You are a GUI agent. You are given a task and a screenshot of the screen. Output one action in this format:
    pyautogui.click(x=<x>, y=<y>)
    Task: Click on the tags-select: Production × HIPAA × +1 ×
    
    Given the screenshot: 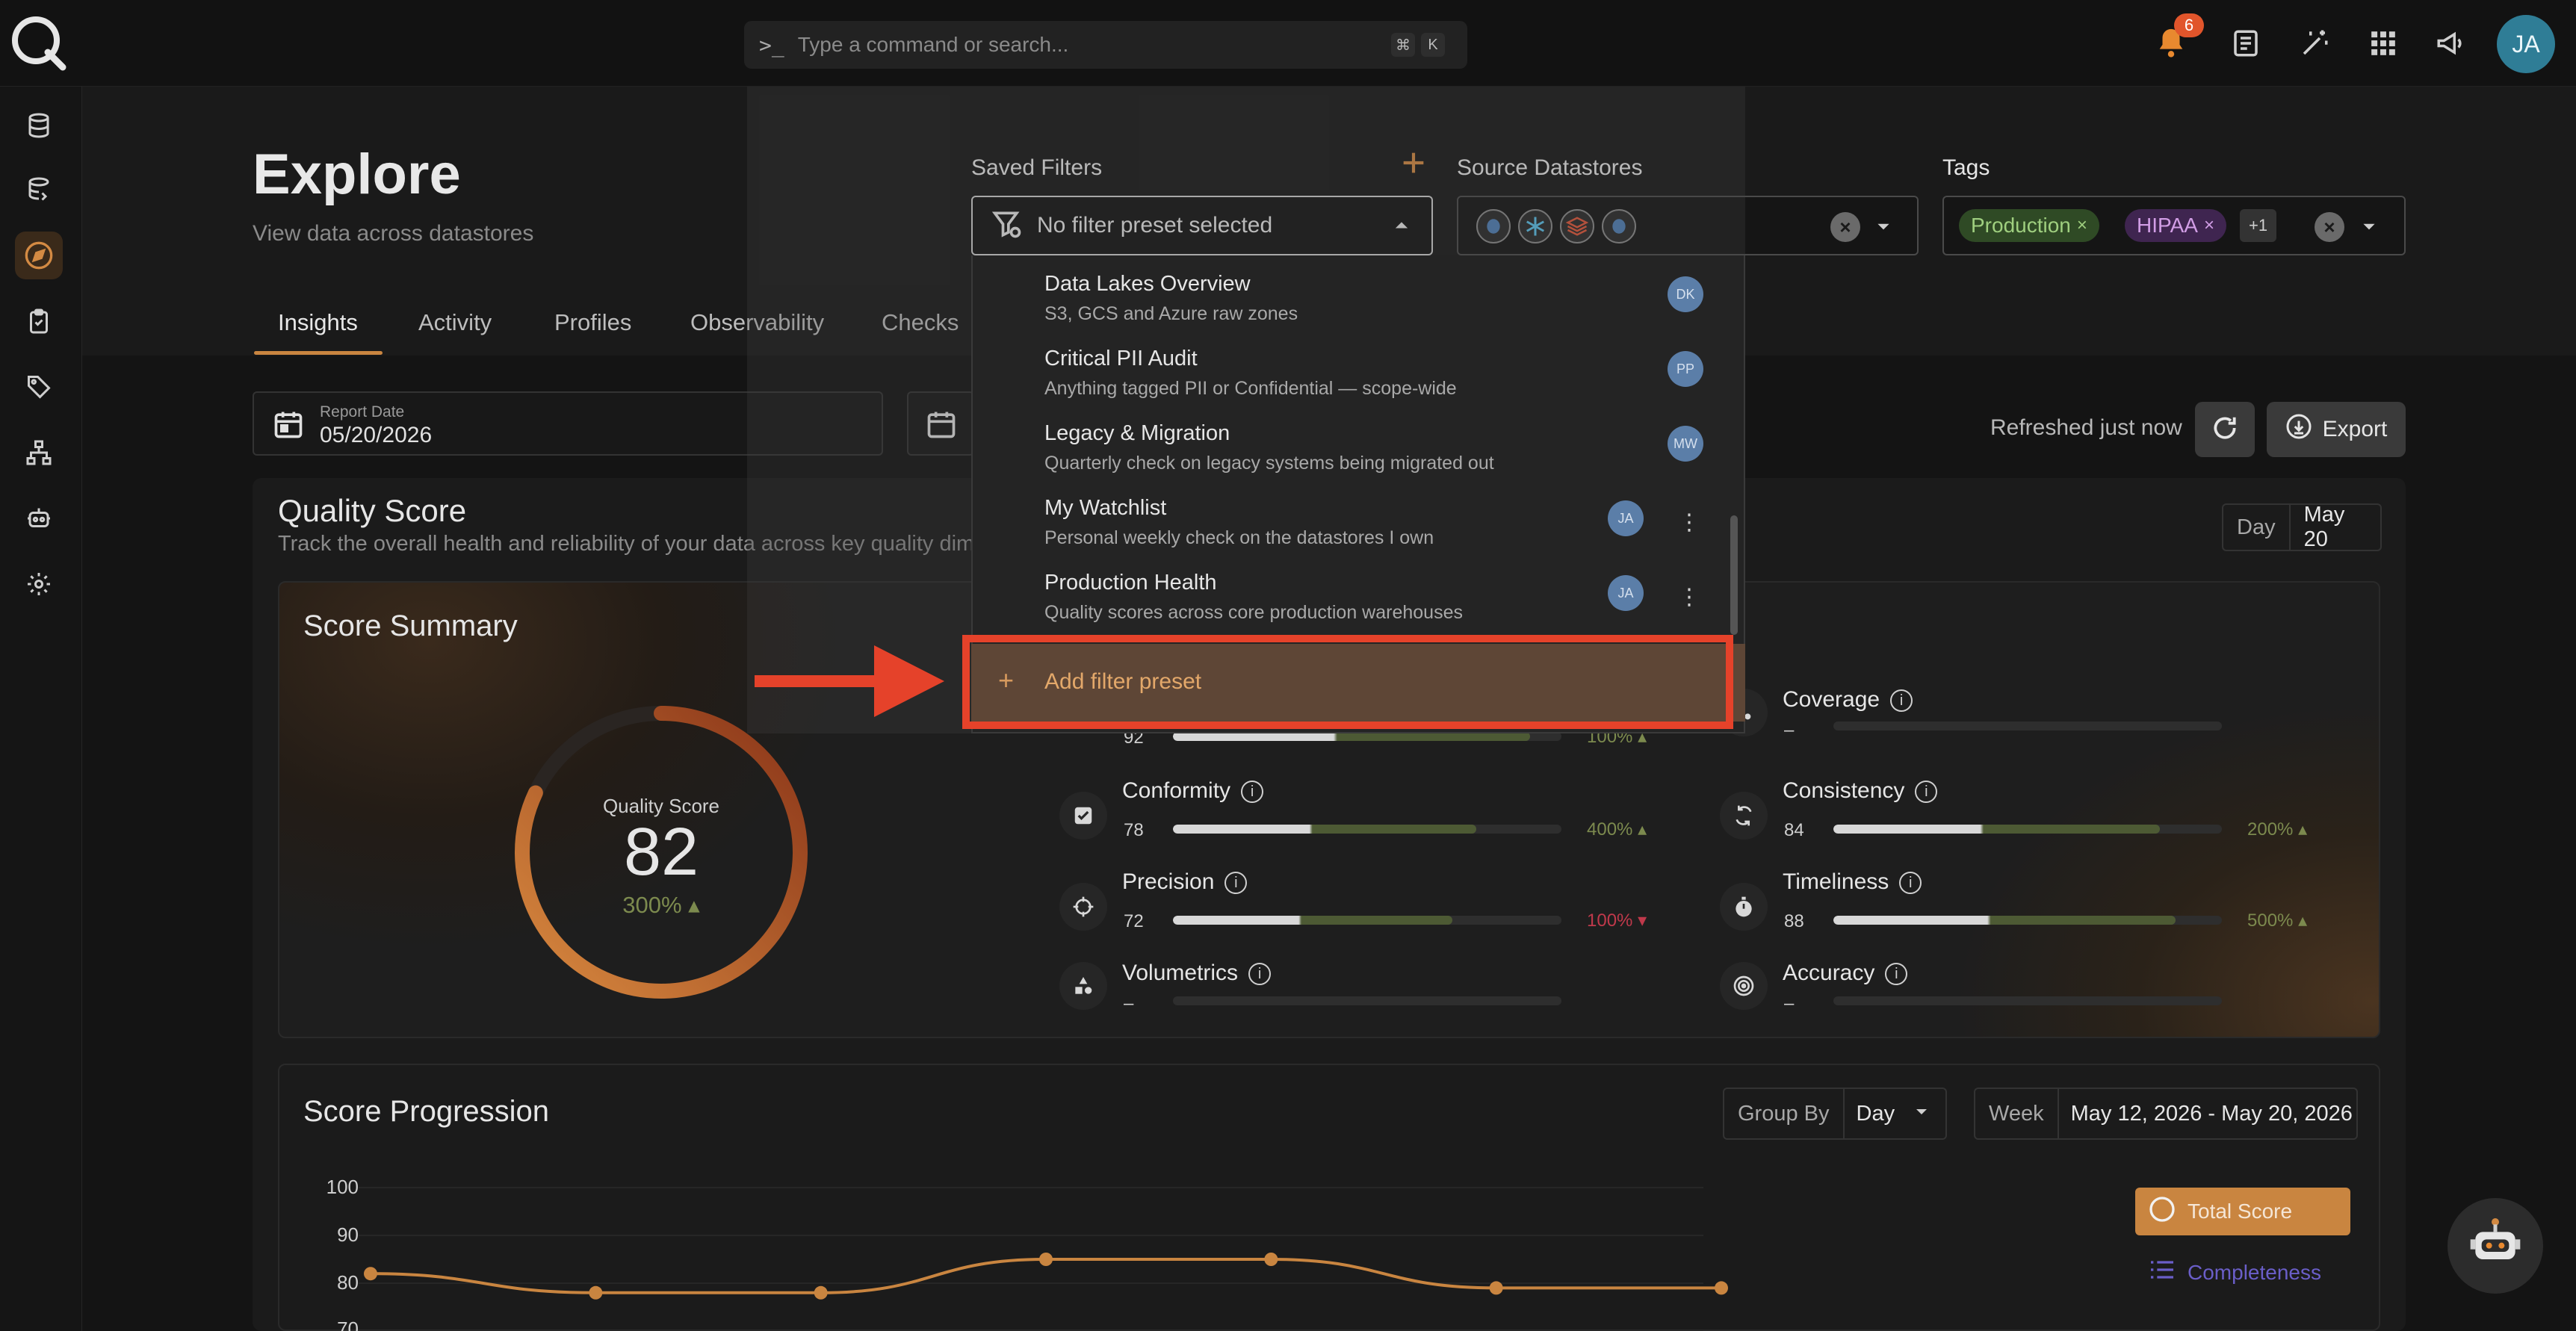 What is the action you would take?
    pyautogui.click(x=2174, y=225)
    